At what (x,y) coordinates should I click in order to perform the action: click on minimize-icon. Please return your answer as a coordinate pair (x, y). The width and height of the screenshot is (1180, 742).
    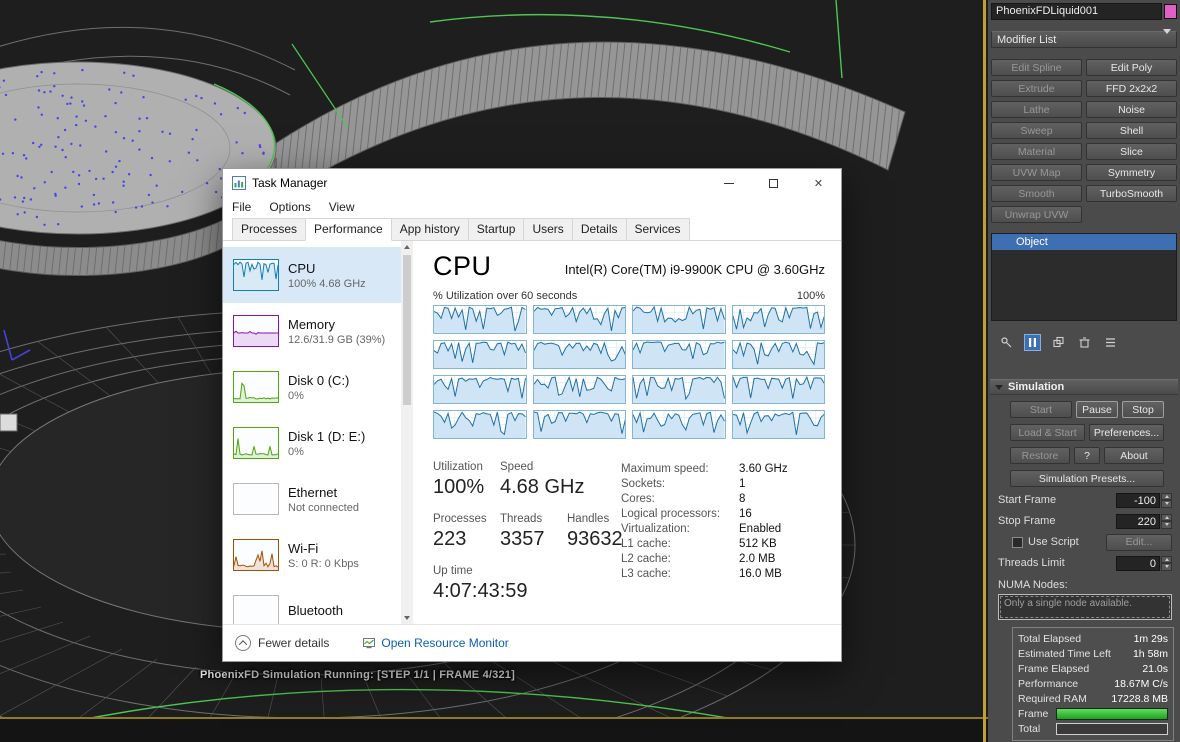
    Looking at the image, I should click on (728, 183).